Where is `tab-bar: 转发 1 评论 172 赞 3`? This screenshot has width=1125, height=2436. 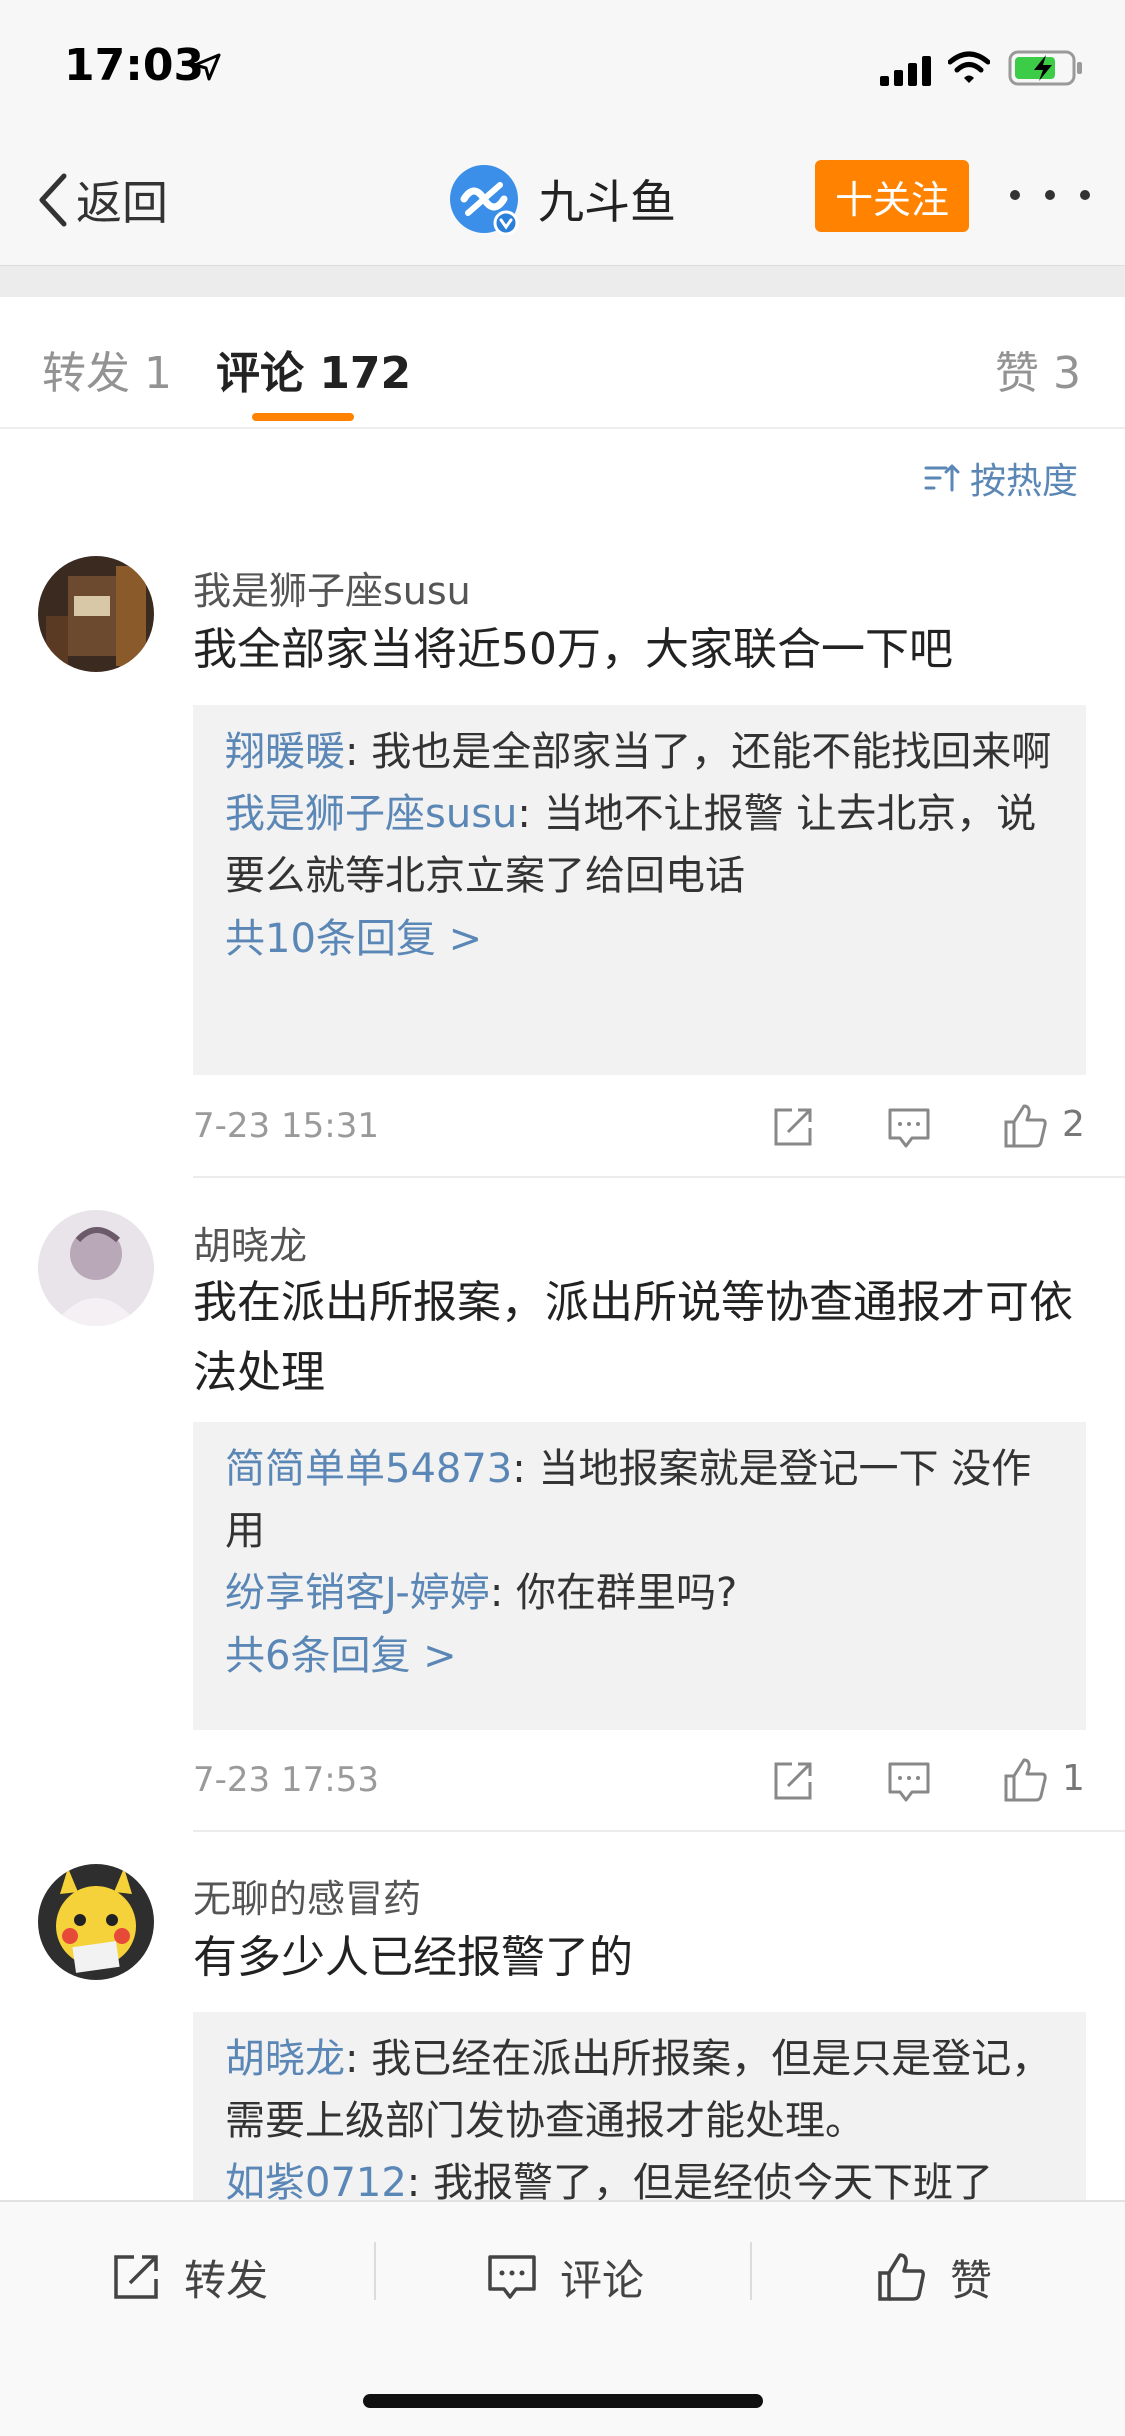
tab-bar: 转发 1 评论 172 赞 3 is located at coordinates (562, 363).